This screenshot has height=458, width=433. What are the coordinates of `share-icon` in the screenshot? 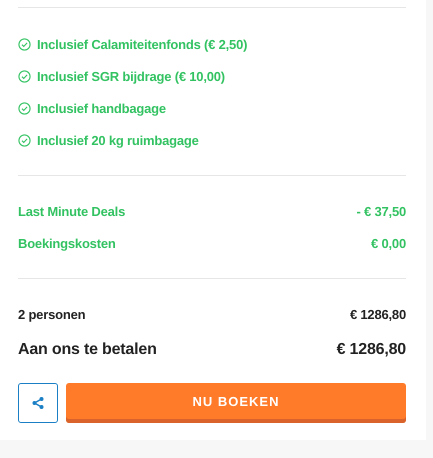 It's located at (38, 403).